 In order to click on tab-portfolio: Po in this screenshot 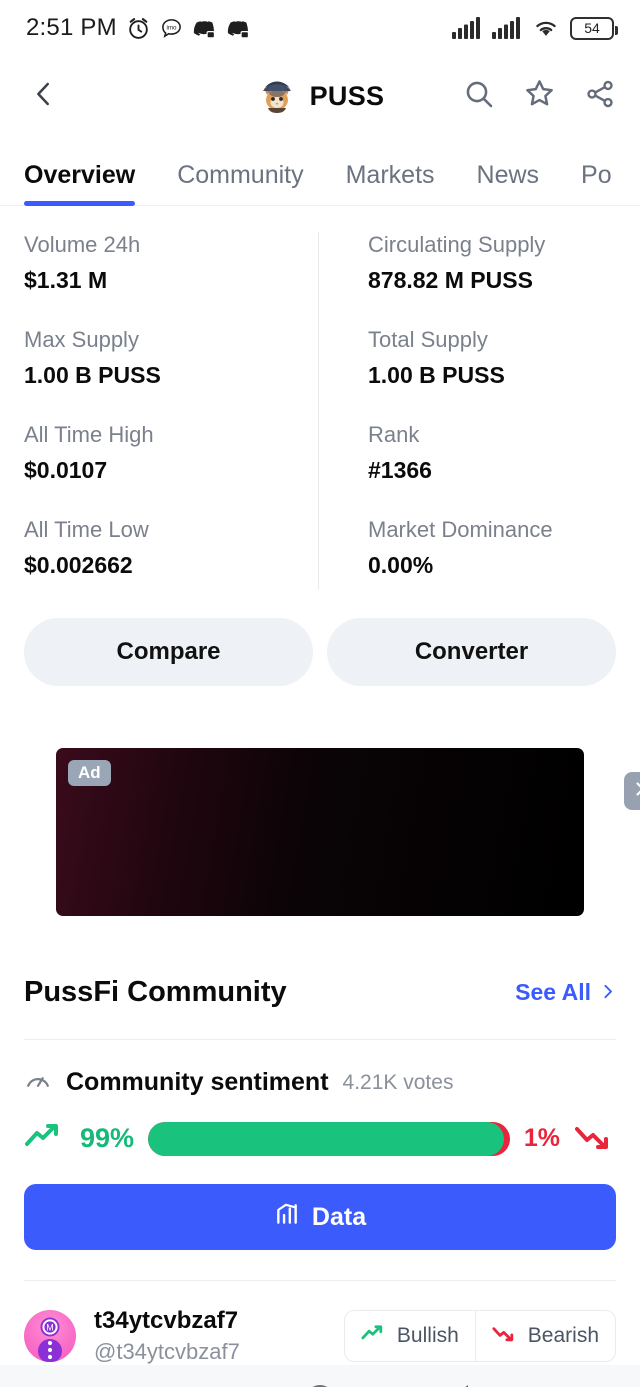, I will do `click(596, 183)`.